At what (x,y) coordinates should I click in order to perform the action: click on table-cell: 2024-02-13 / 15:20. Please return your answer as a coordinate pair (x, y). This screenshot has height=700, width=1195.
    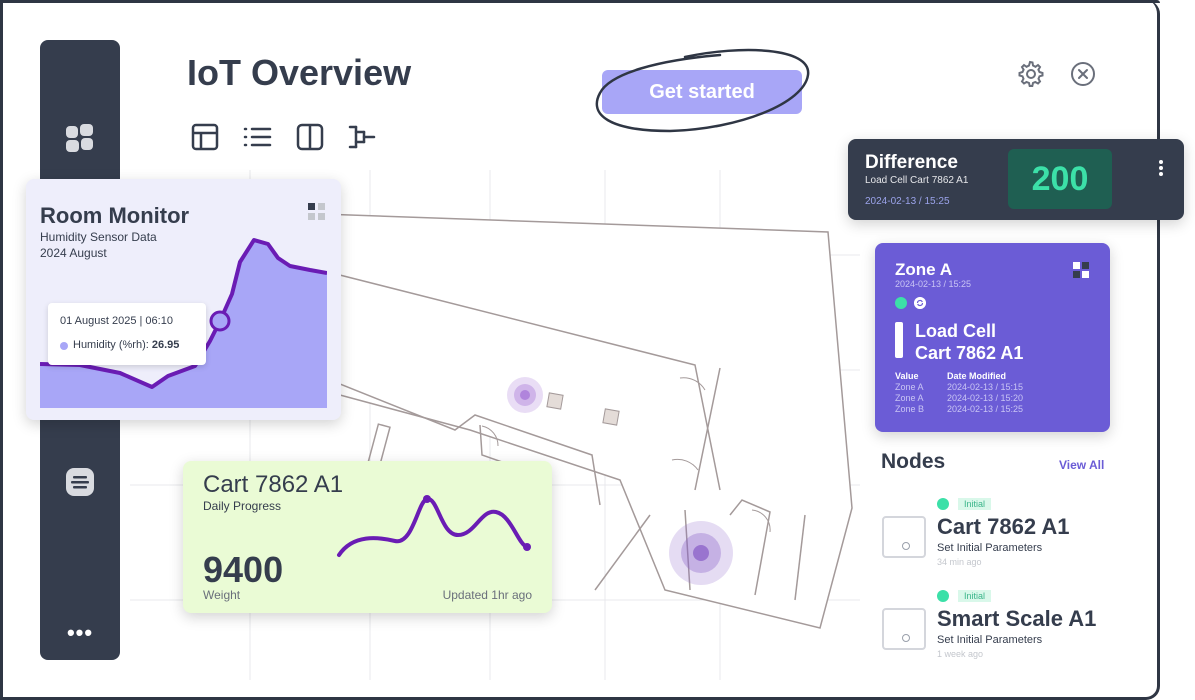
    Looking at the image, I should click on (985, 398).